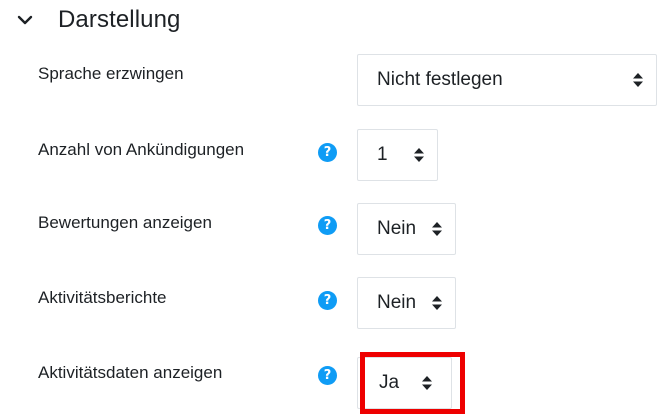 The height and width of the screenshot is (418, 662). What do you see at coordinates (389, 382) in the screenshot?
I see `select-value: Ja` at bounding box center [389, 382].